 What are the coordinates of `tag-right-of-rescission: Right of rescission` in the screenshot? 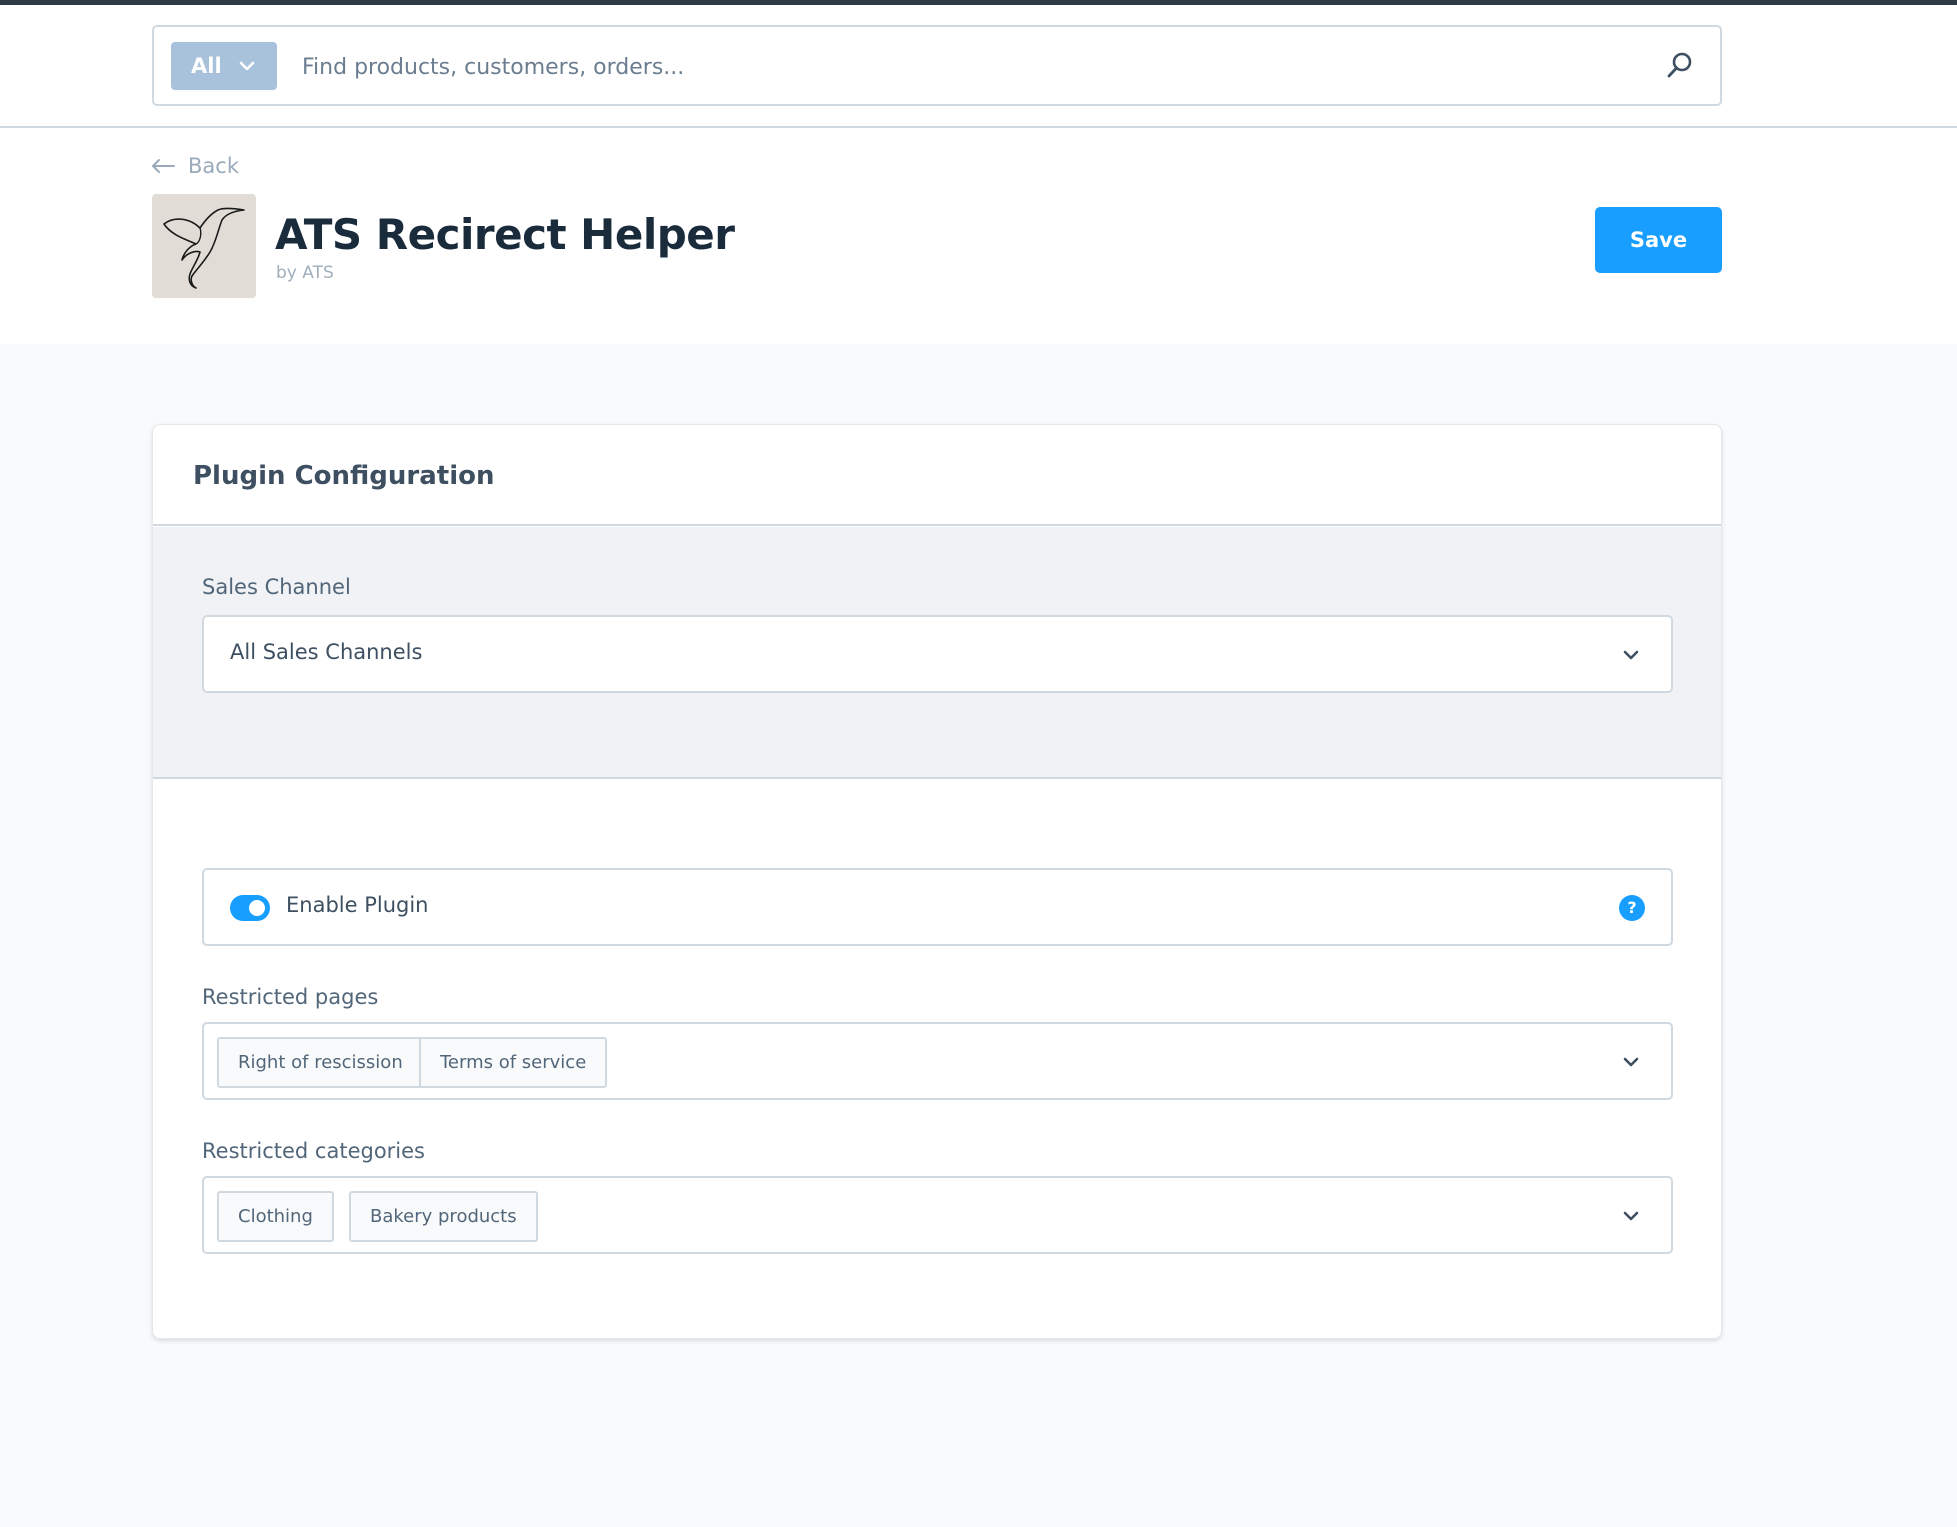 It's located at (320, 1062).